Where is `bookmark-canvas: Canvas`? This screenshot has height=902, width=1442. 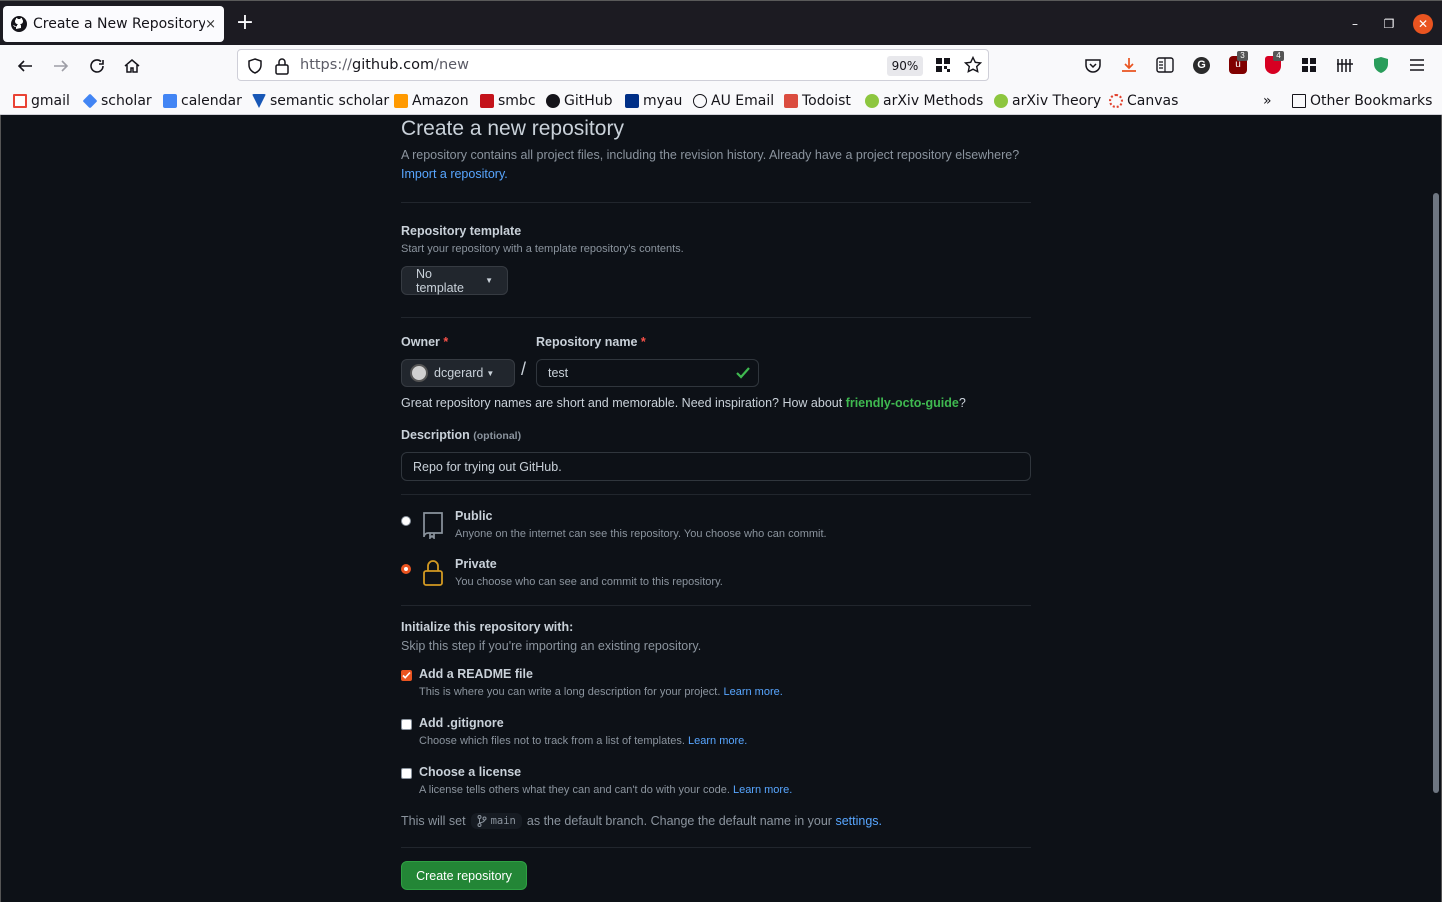 bookmark-canvas: Canvas is located at coordinates (1143, 101).